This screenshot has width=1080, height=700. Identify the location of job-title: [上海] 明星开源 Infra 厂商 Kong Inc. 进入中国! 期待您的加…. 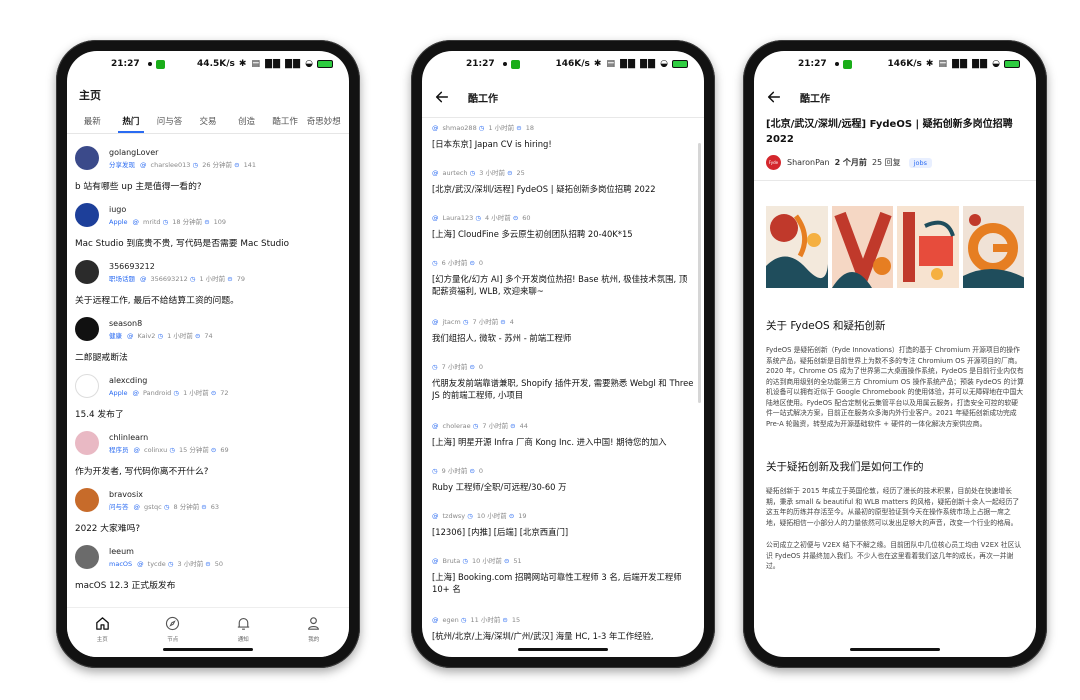
(563, 442).